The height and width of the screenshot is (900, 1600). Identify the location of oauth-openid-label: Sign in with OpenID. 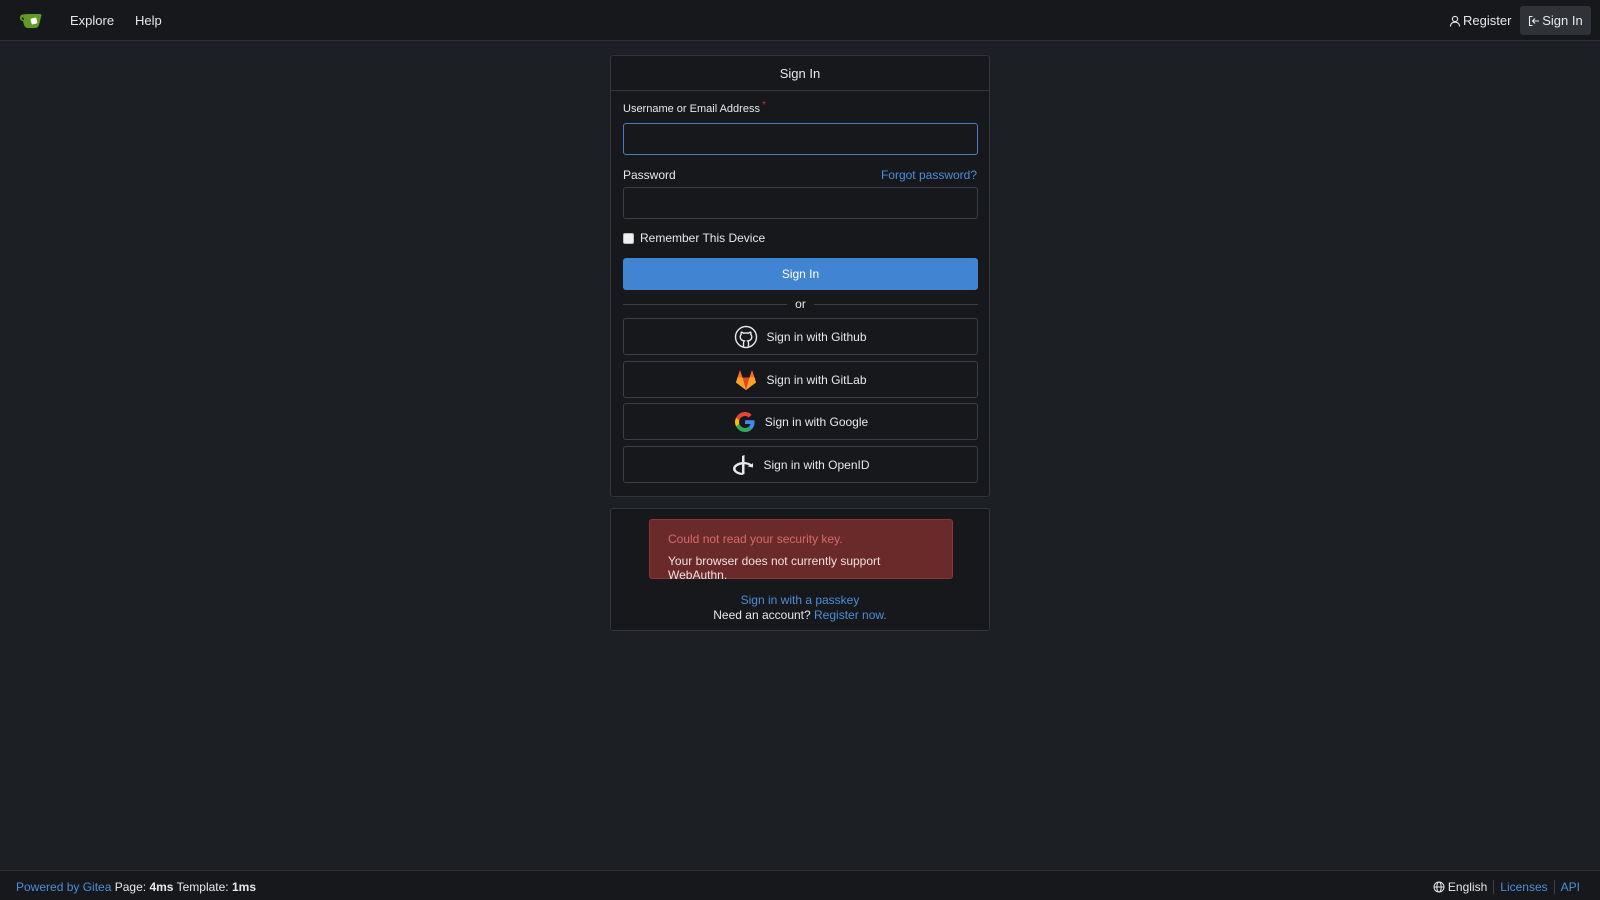
(816, 464).